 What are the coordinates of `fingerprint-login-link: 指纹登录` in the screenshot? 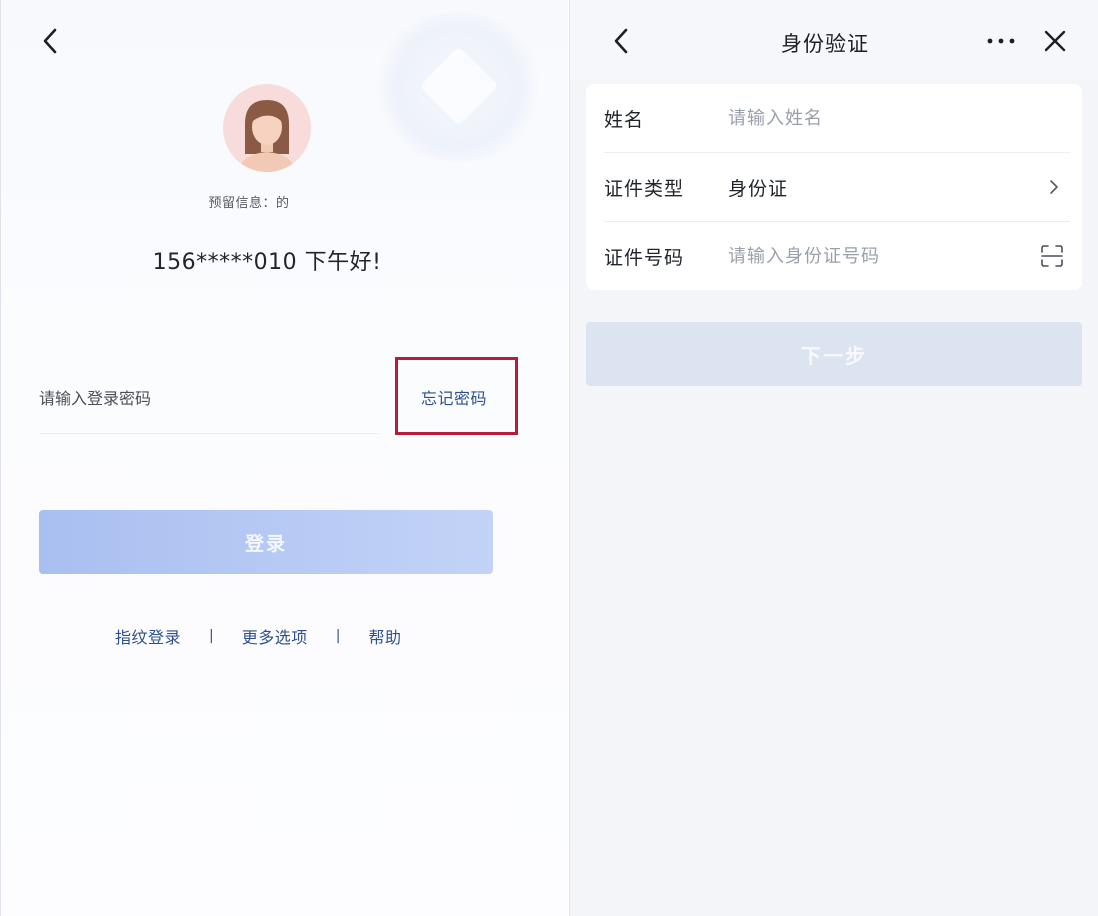 It's located at (148, 636).